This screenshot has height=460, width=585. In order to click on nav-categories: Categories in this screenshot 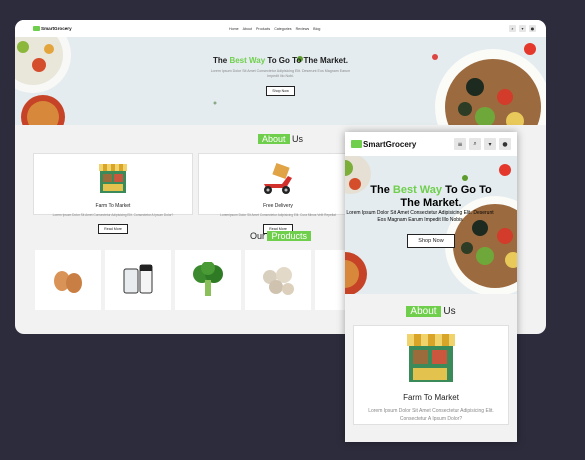, I will do `click(282, 29)`.